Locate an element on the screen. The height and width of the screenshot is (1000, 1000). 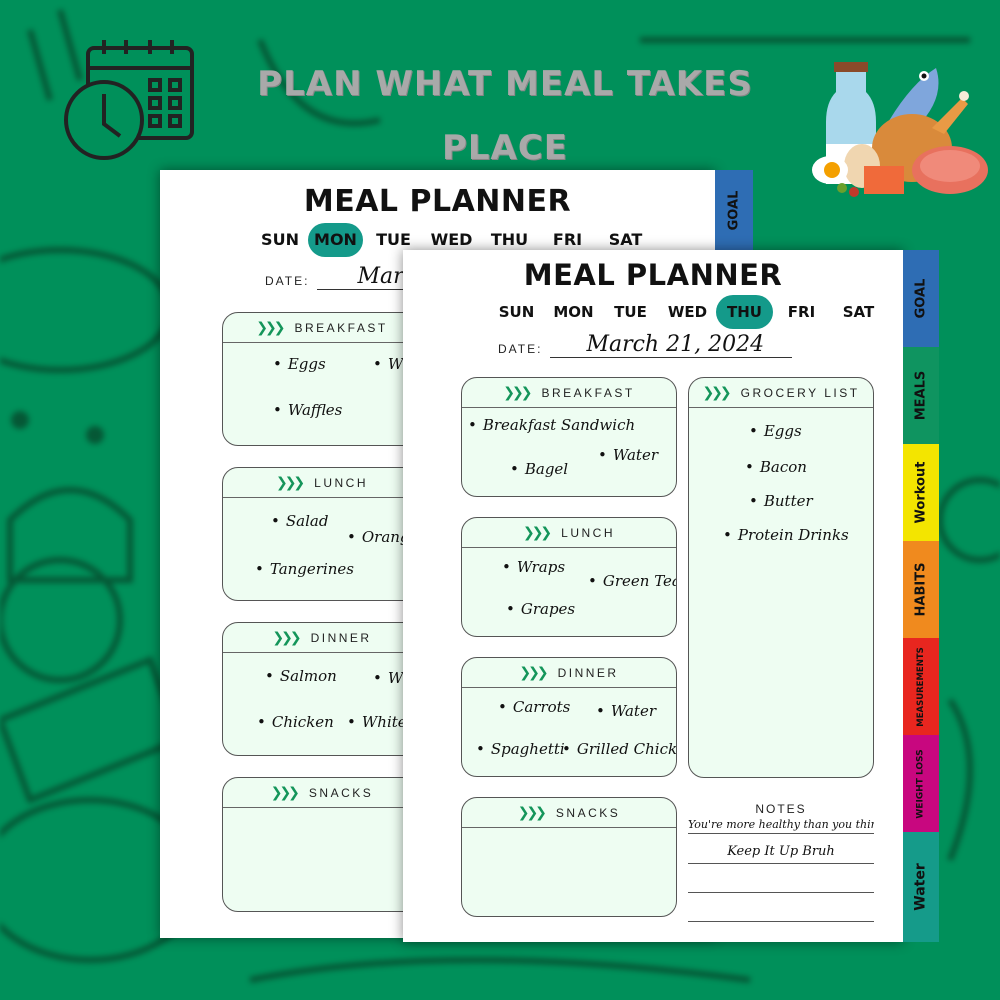
tab-label: MEALS is located at coordinates (921, 395).